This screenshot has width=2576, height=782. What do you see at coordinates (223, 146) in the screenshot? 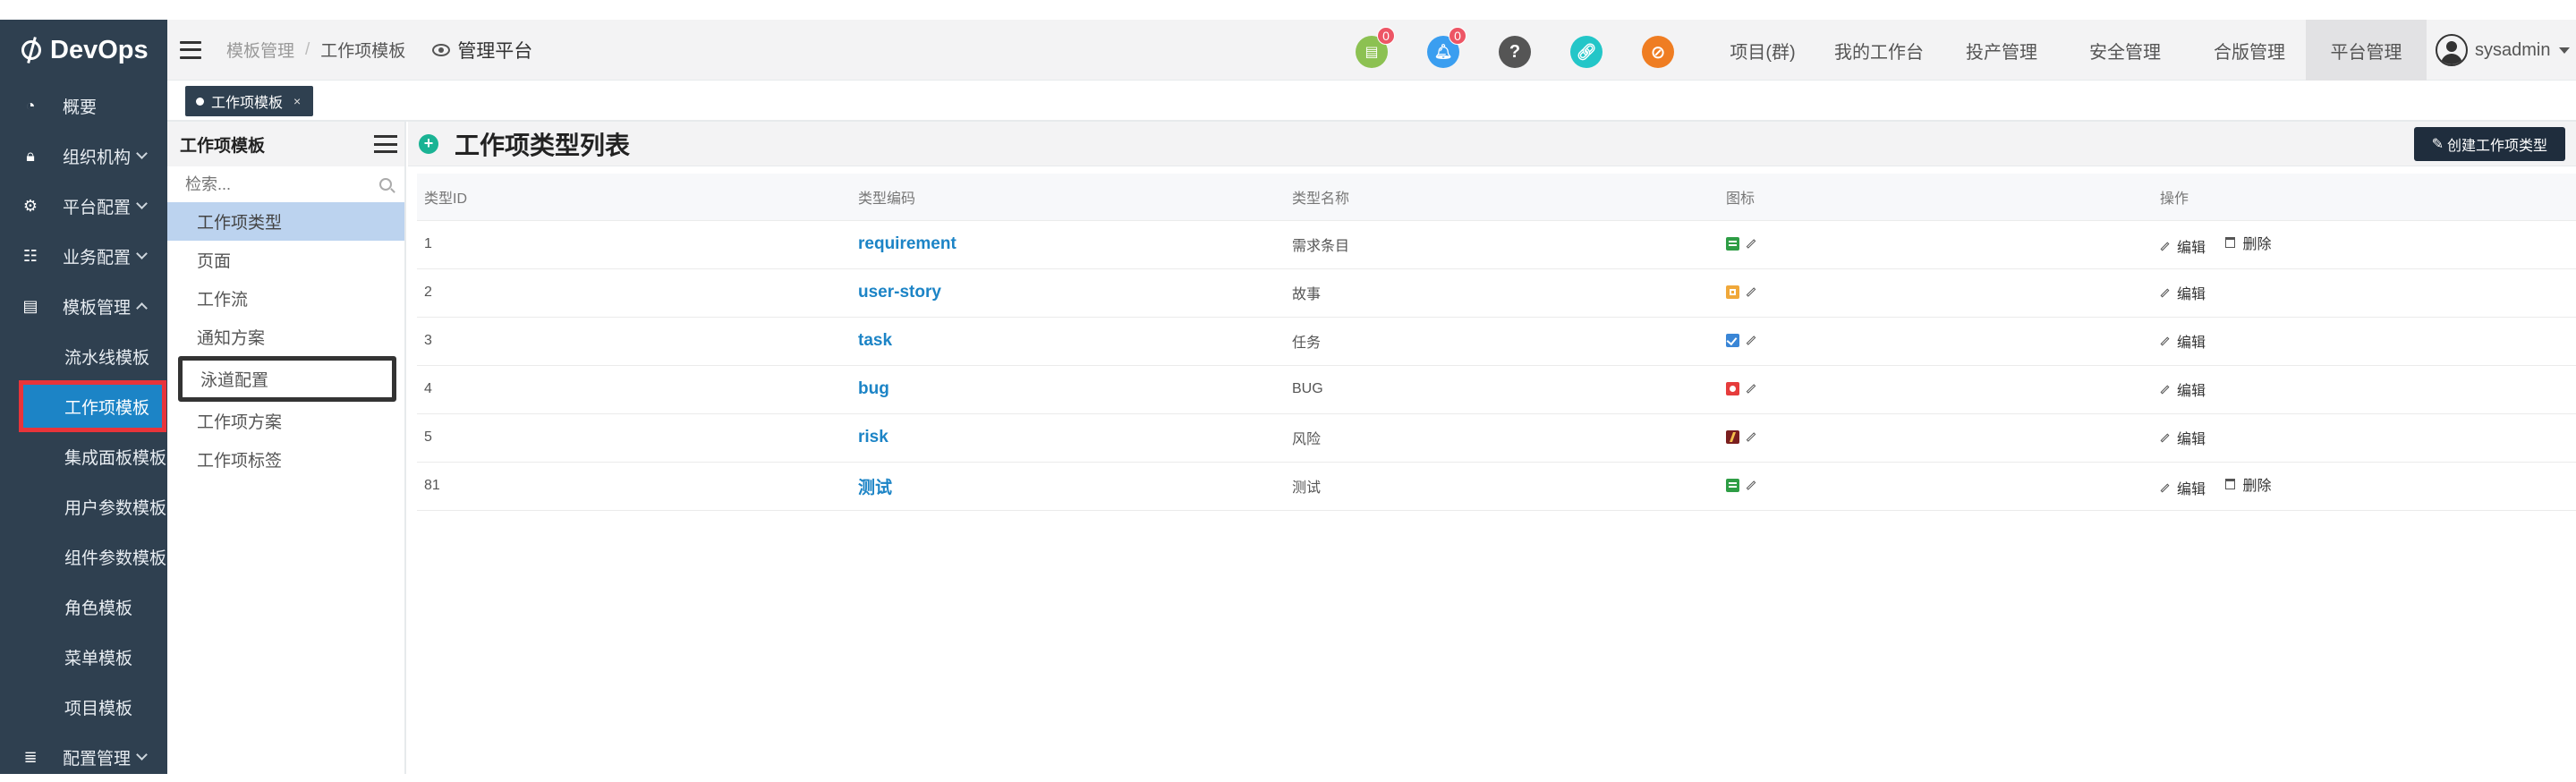
I see `template-menu-title: 工作项模板` at bounding box center [223, 146].